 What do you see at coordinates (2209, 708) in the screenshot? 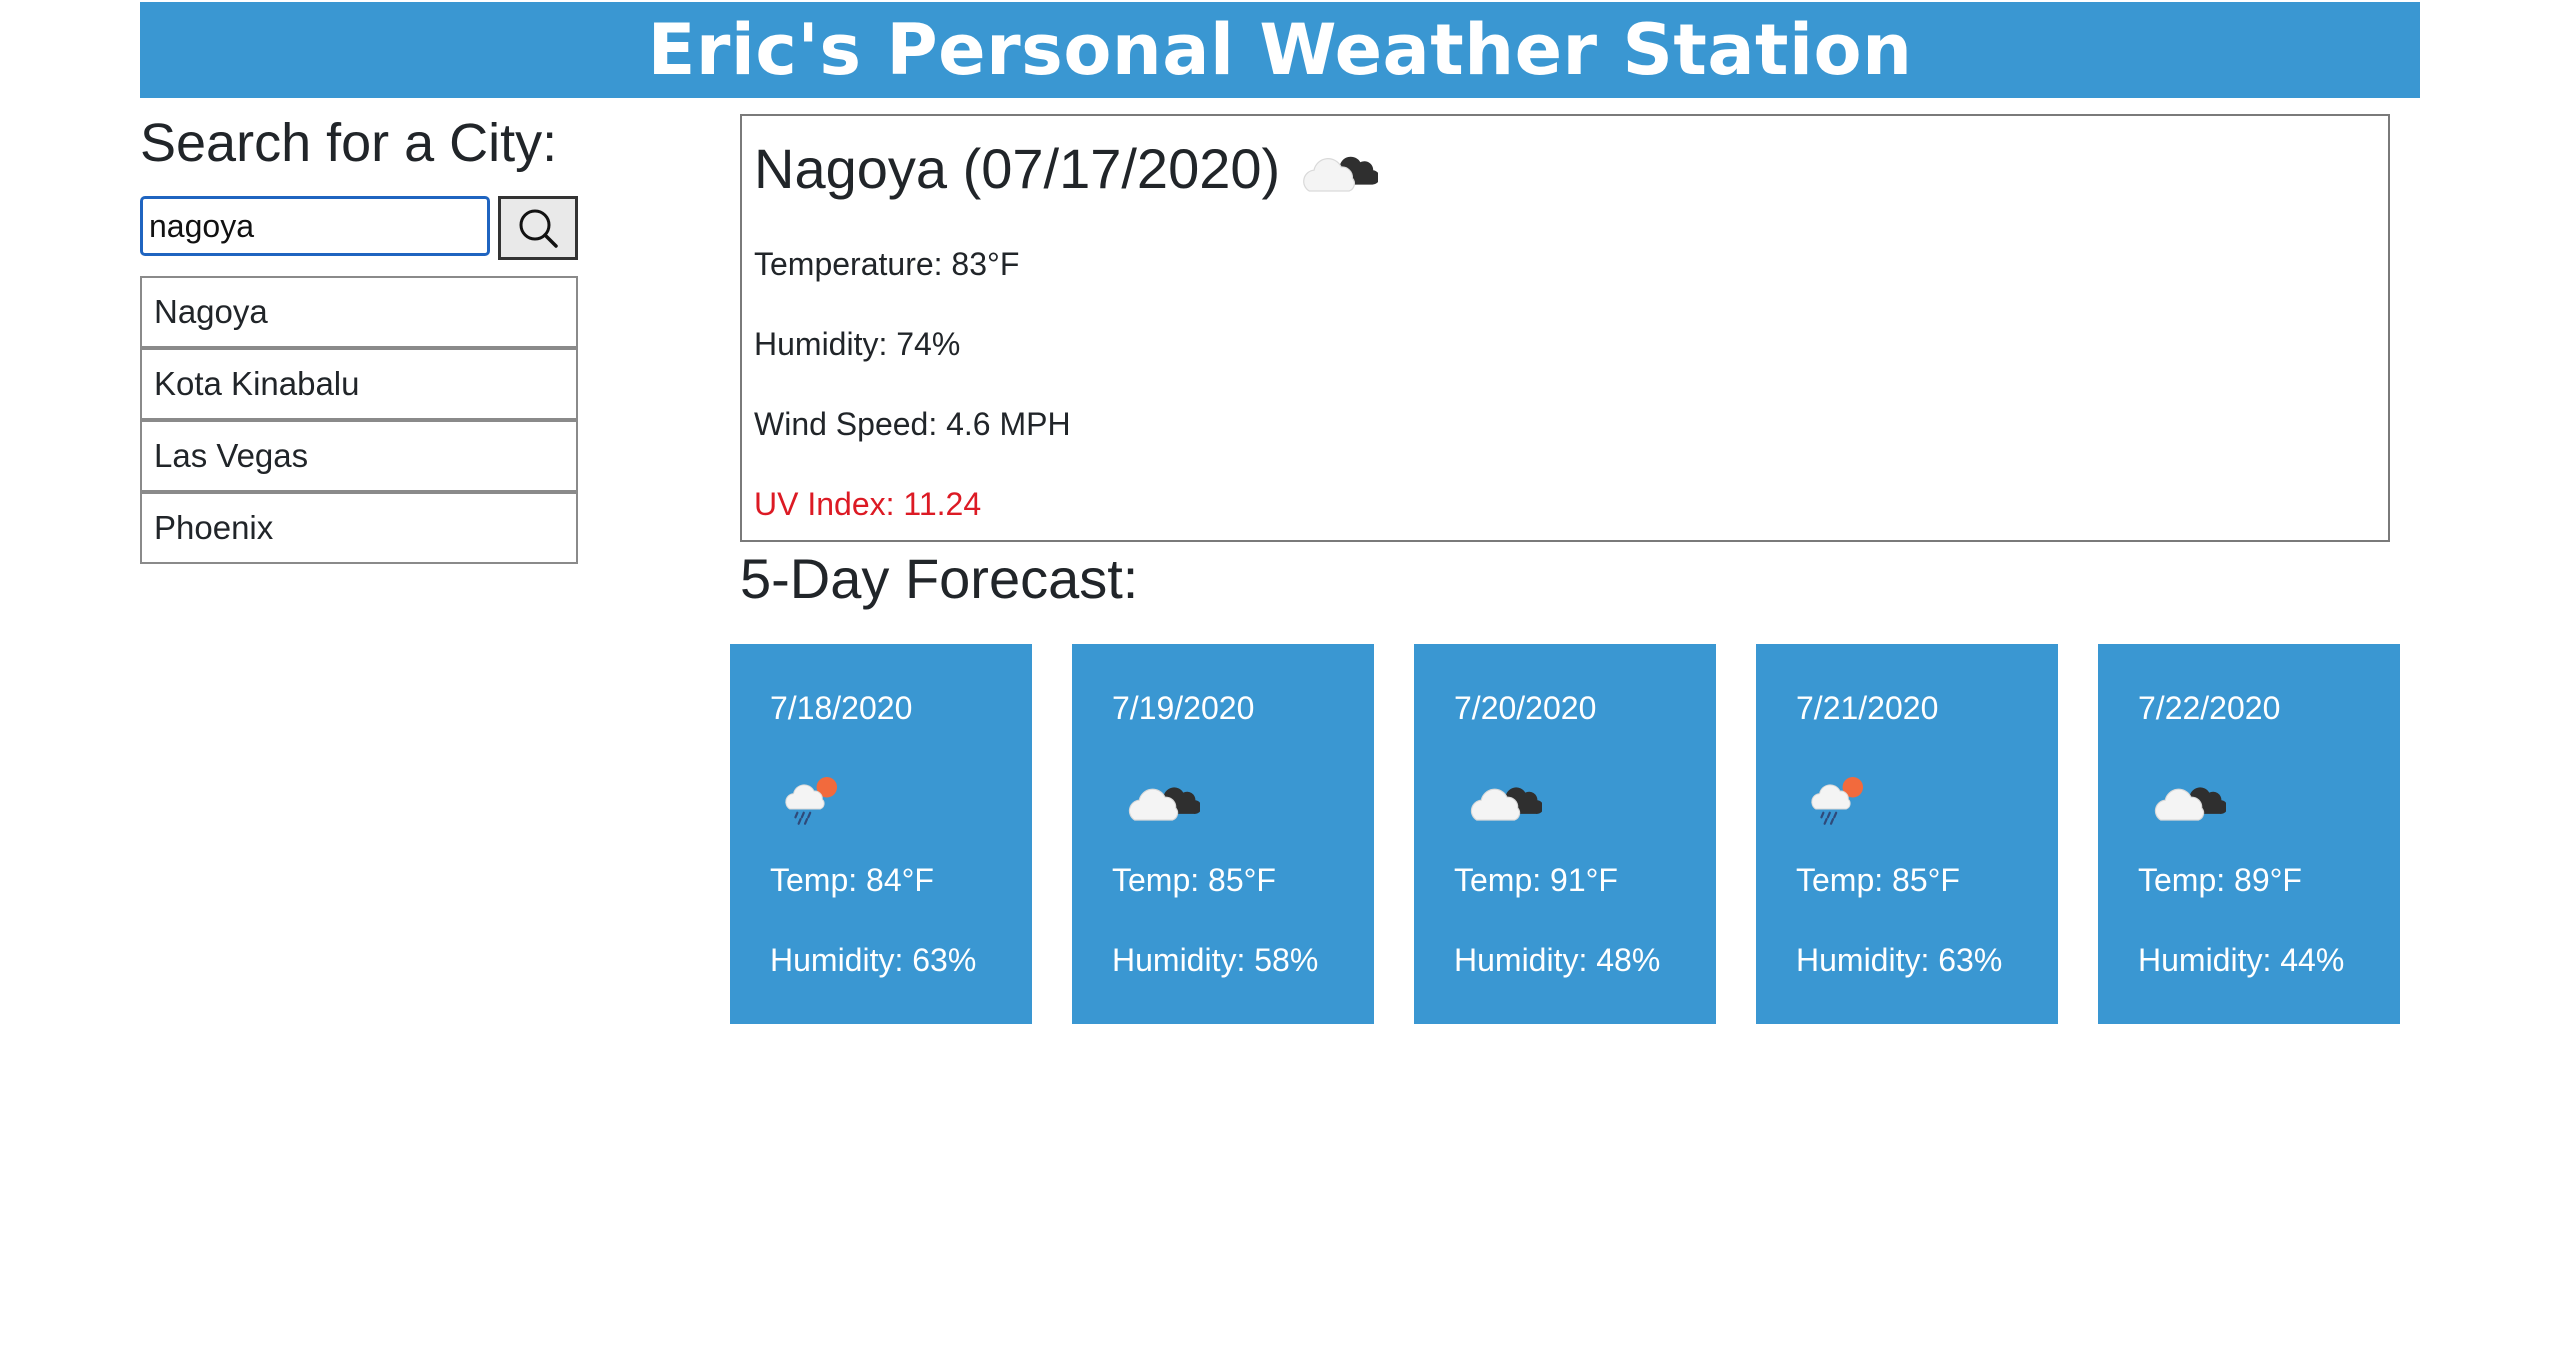
I see `forecast-date: 7/22/2020` at bounding box center [2209, 708].